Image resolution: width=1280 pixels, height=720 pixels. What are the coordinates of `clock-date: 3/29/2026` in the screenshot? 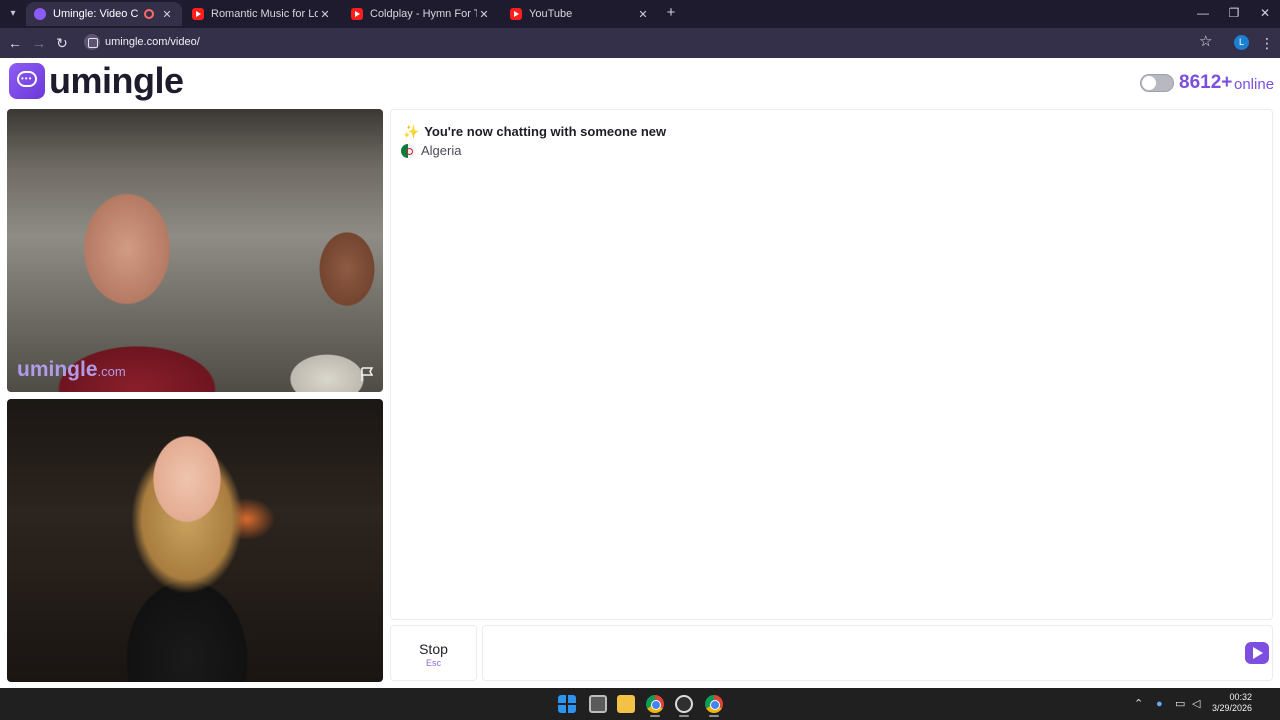 It's located at (1231, 708).